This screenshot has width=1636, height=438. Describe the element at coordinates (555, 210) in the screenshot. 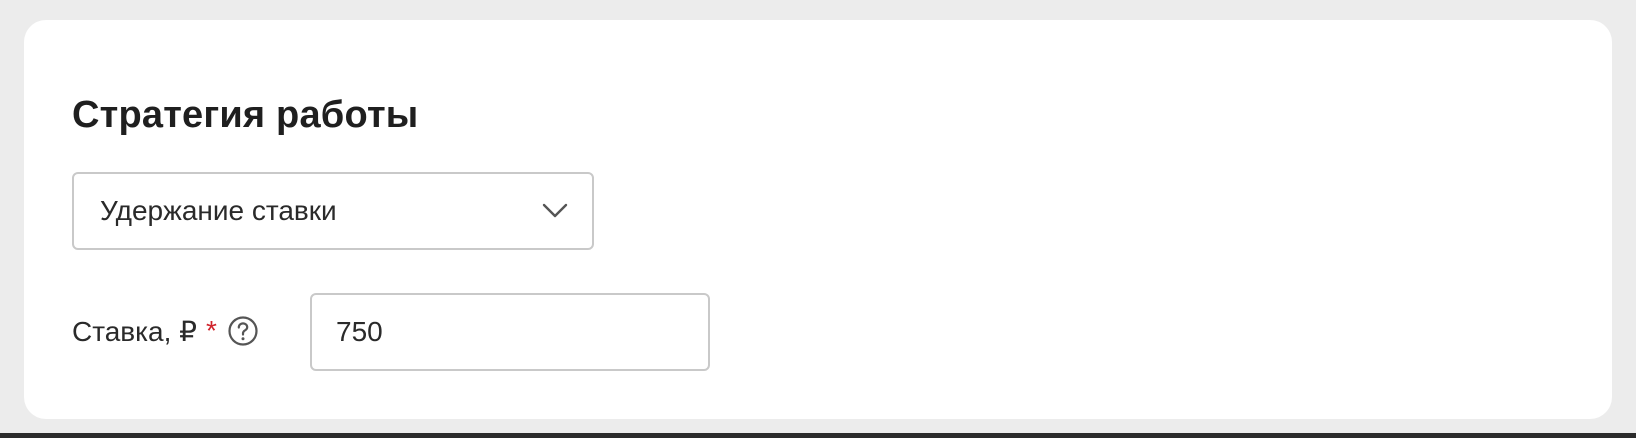

I see `chevron-down-icon` at that location.